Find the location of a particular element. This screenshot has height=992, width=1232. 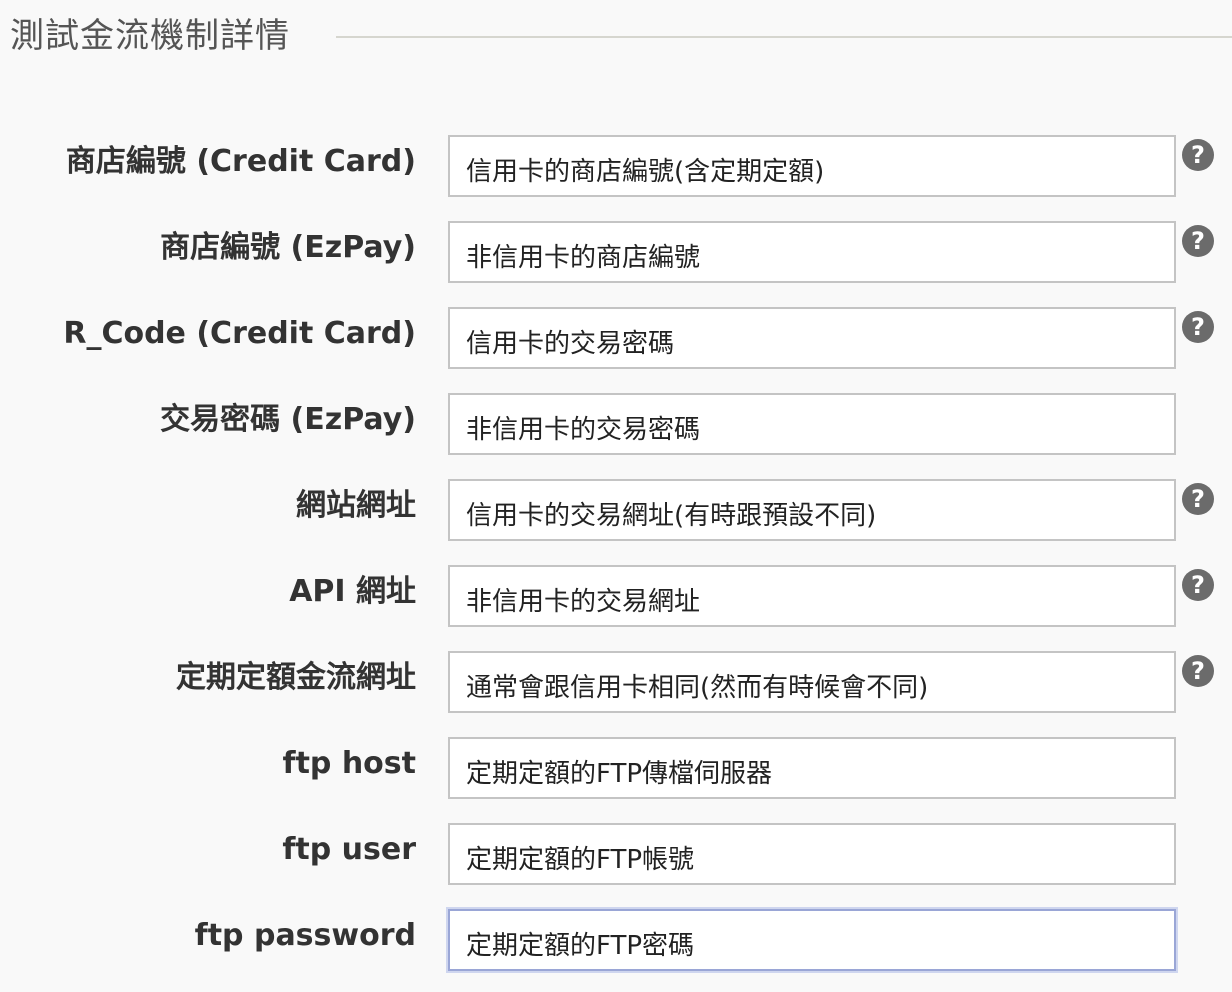

section-title: 測試金流機制詳情 is located at coordinates (154, 36).